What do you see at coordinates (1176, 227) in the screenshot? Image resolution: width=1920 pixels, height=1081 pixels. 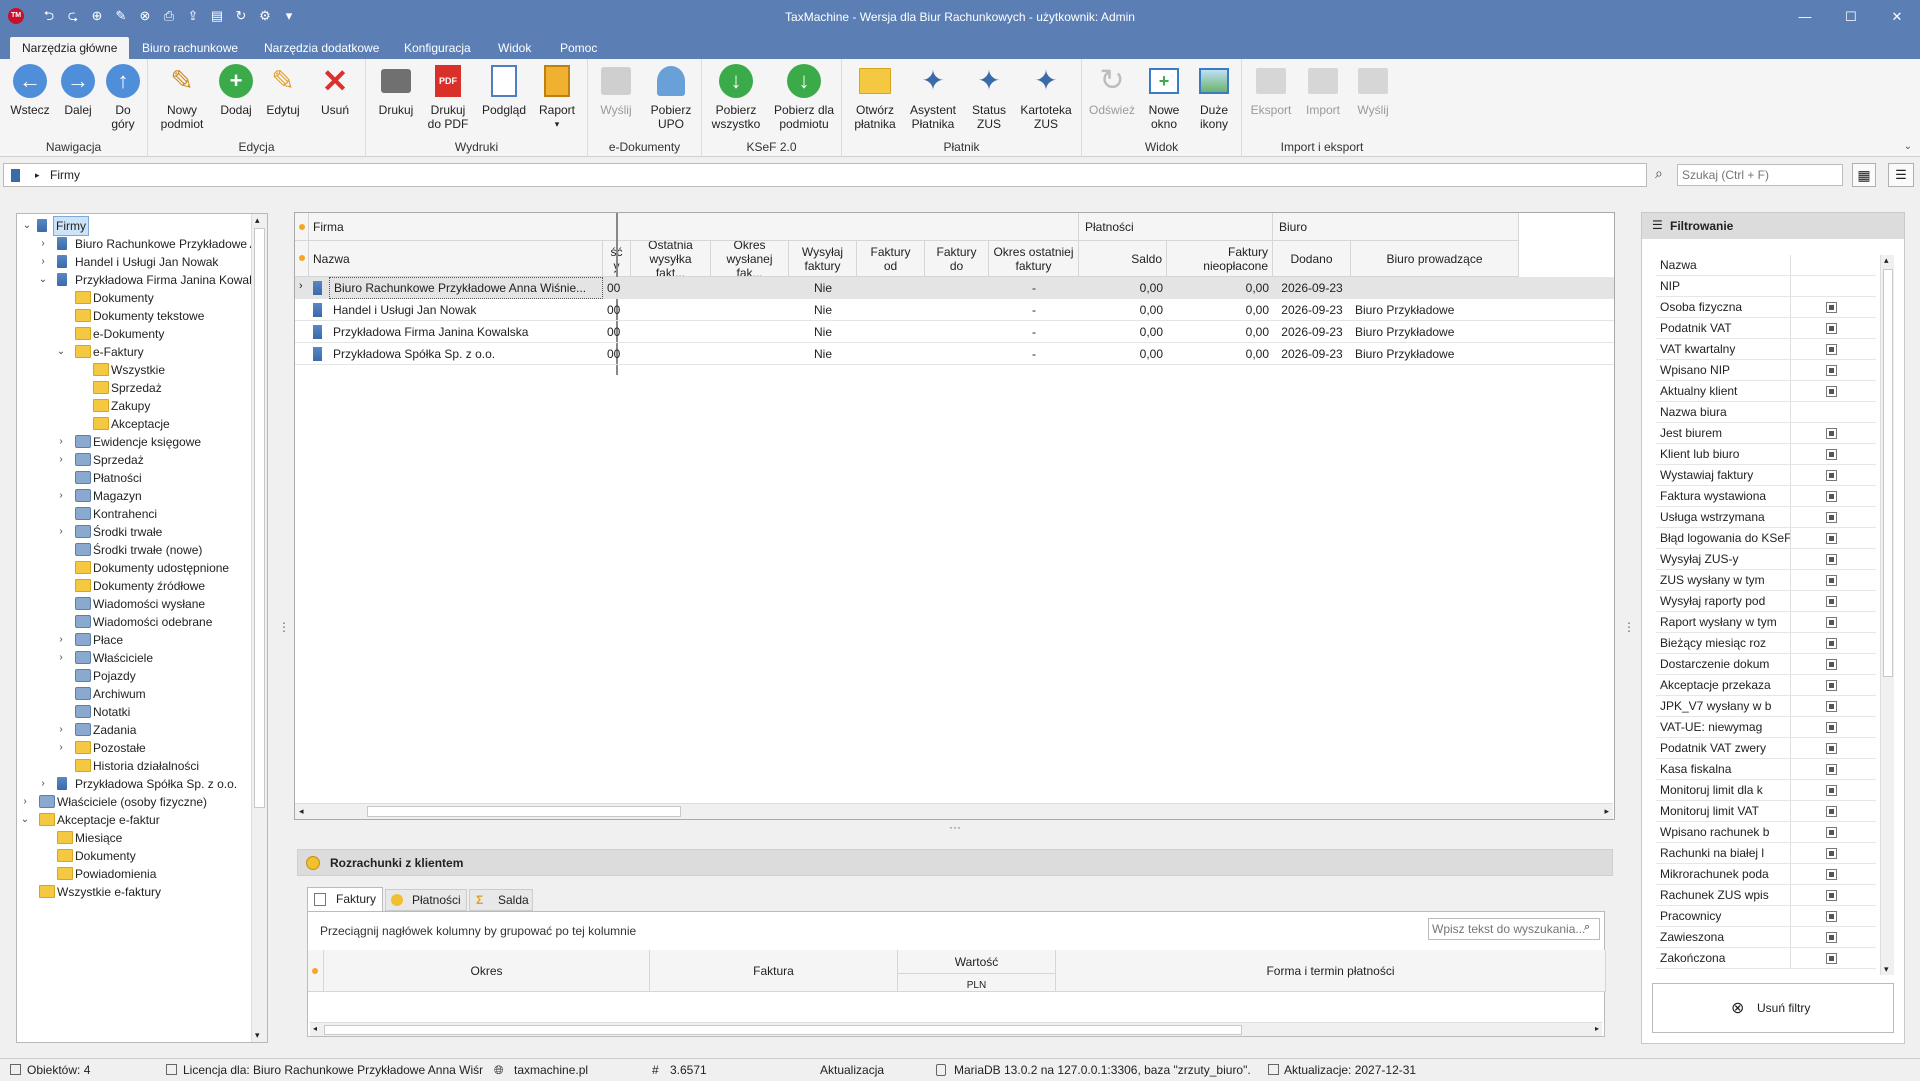 I see `group-header-platnosci: Płatności` at bounding box center [1176, 227].